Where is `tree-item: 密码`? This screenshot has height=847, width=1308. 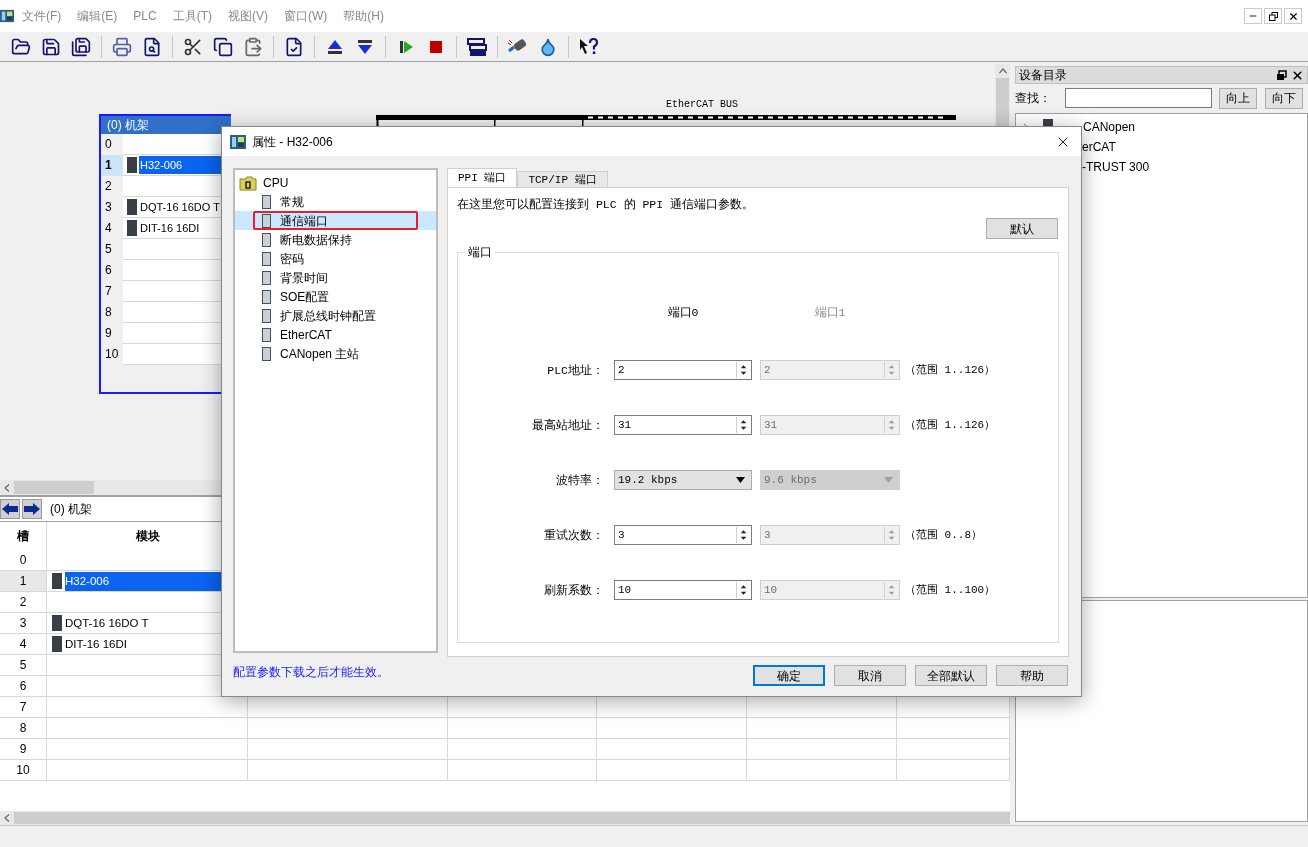
tree-item: 密码 is located at coordinates (292, 258).